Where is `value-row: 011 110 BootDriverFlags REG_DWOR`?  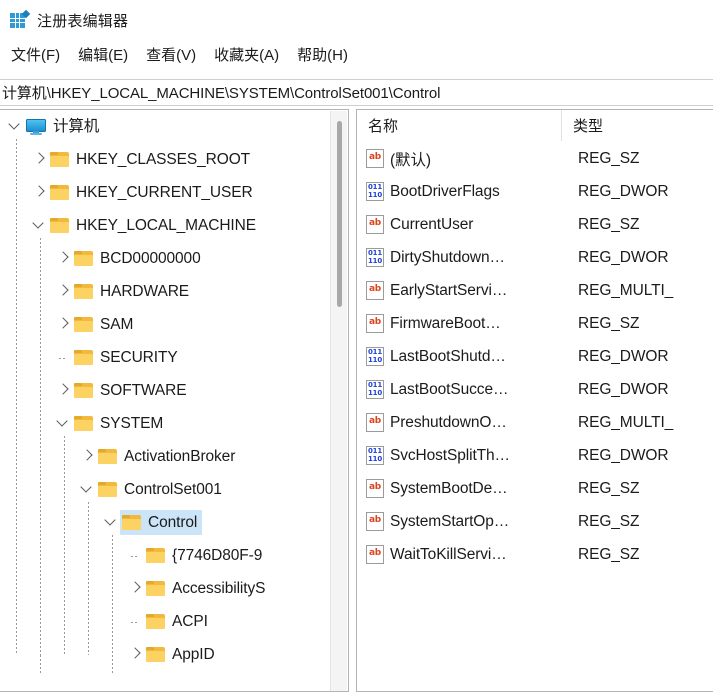
value-row: 011 110 BootDriverFlags REG_DWOR is located at coordinates (535, 191).